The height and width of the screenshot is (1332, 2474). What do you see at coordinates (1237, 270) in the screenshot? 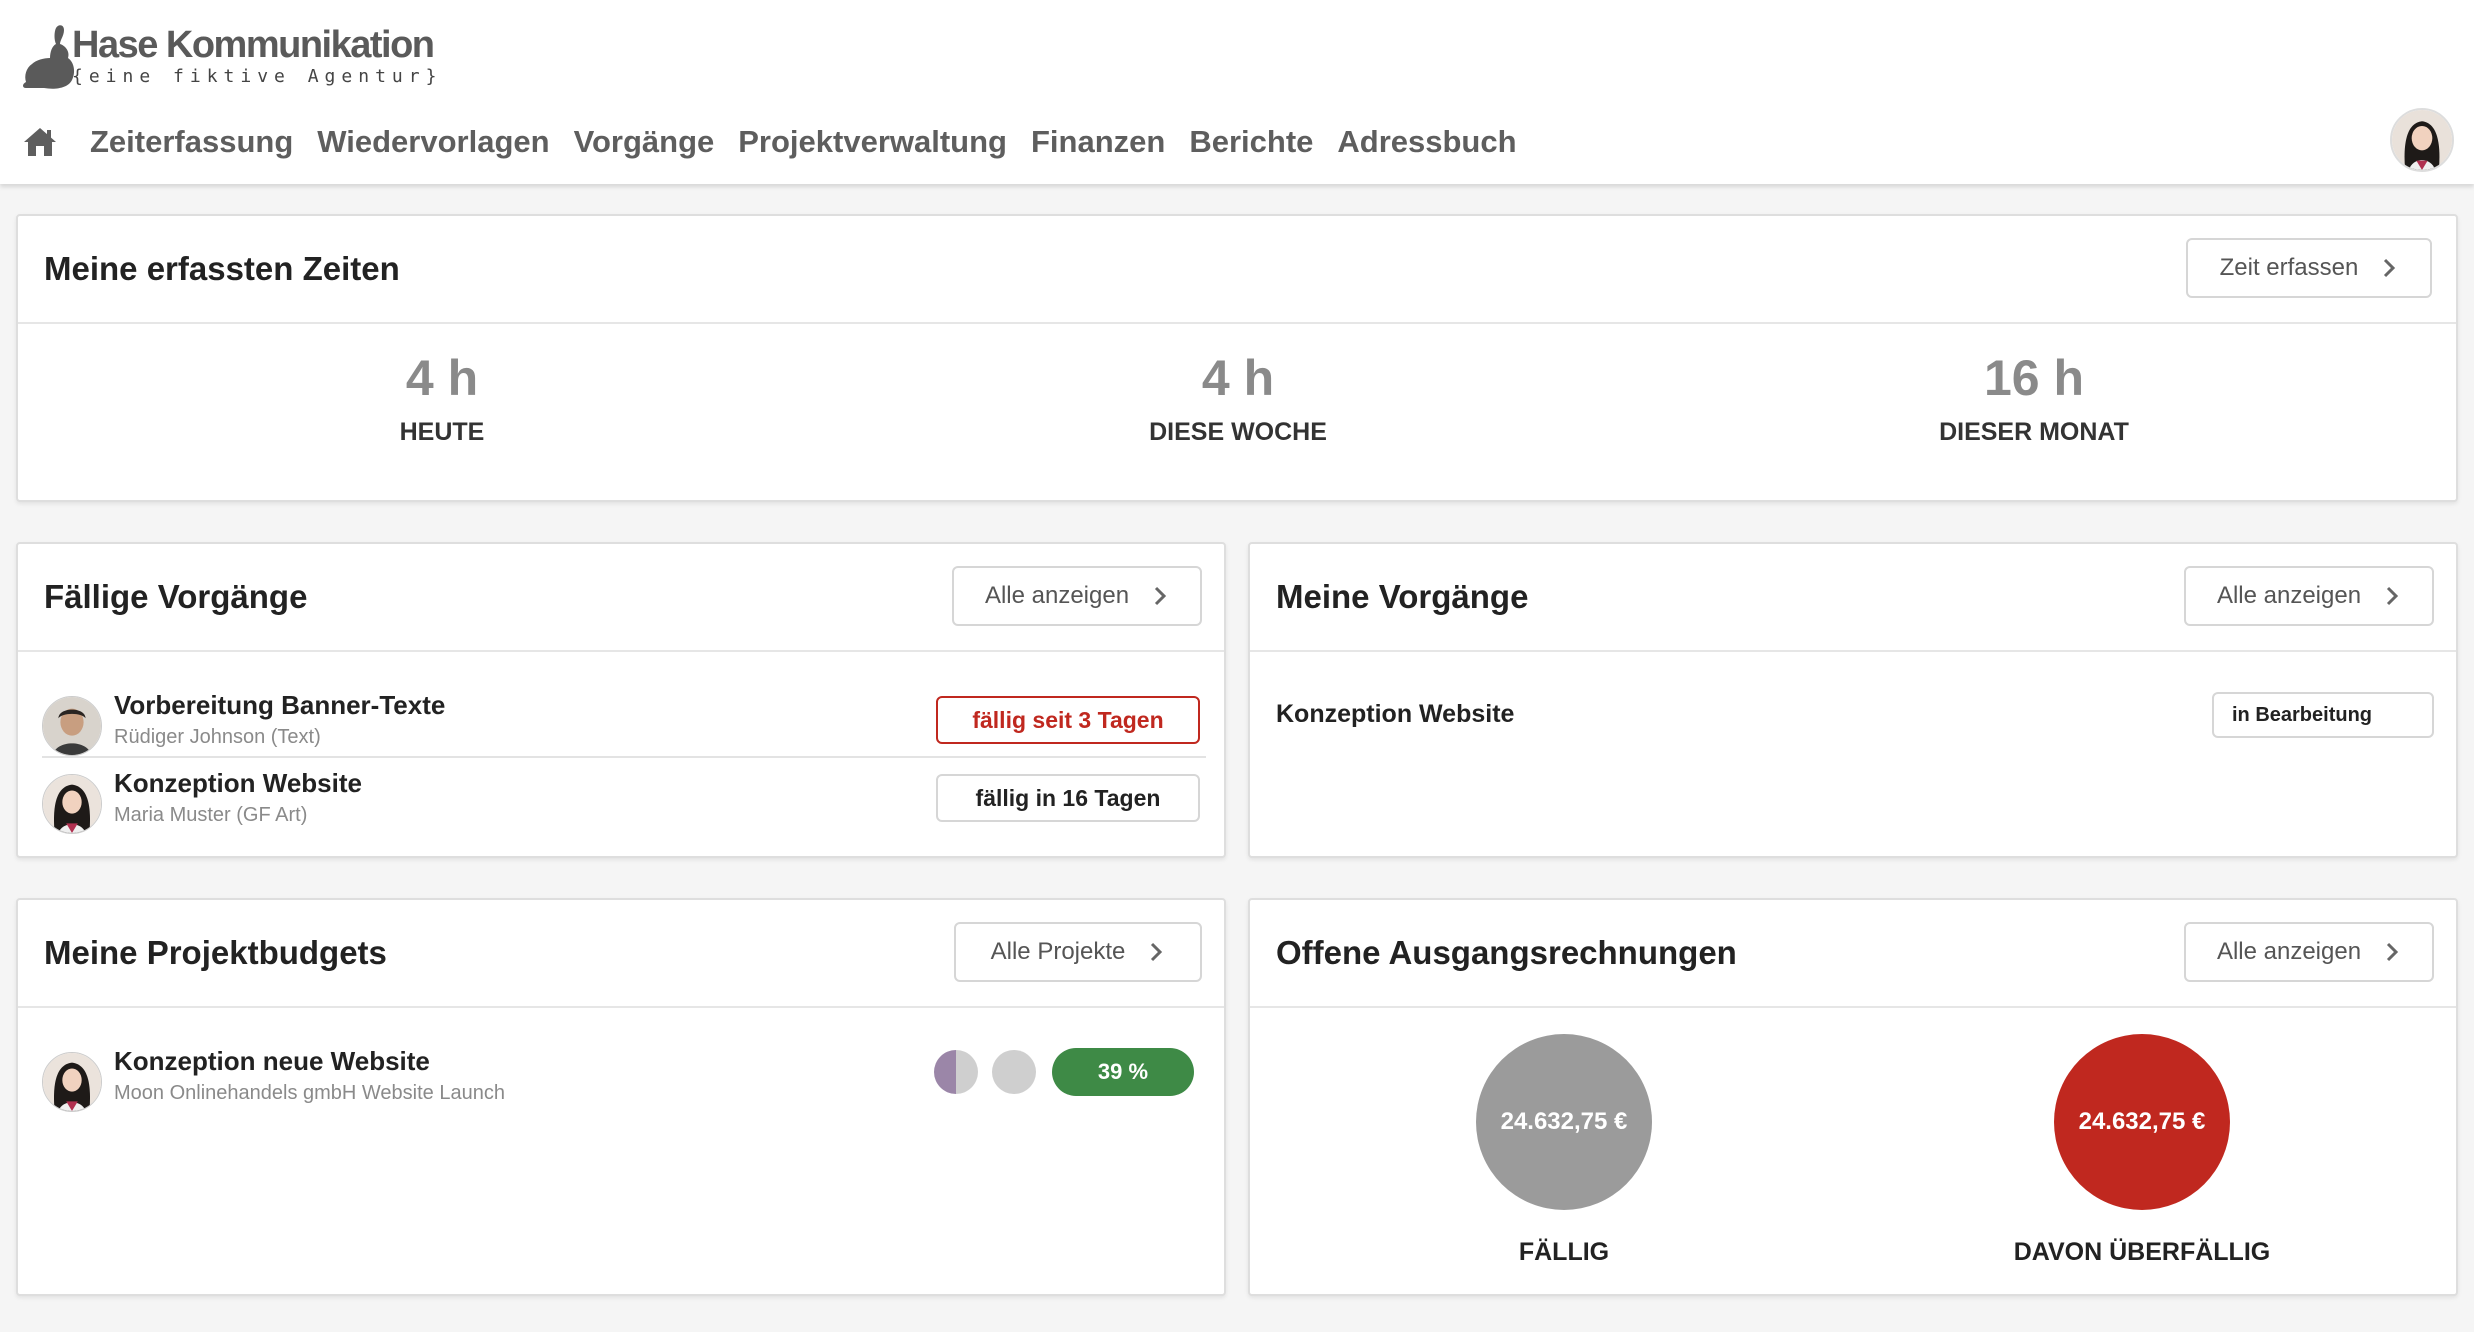
I see `times-card-header: Meine erfassten Zeiten Zeit erfassen` at bounding box center [1237, 270].